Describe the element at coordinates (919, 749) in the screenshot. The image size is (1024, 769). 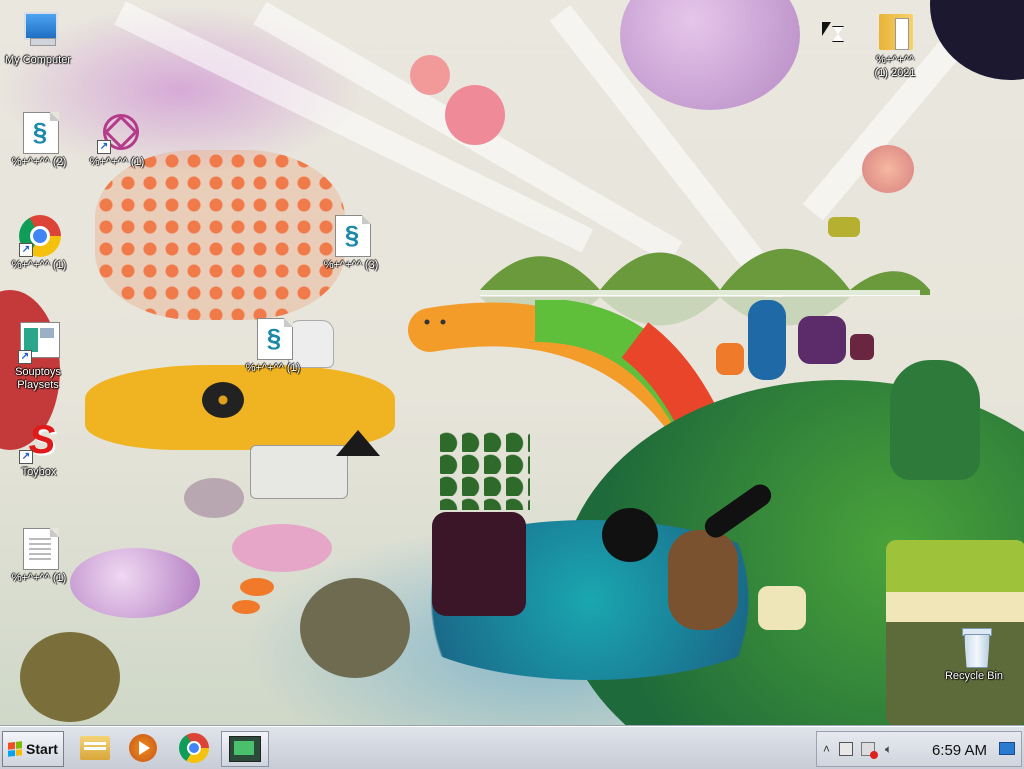
I see `system-tray: ˄ 🔈︎ 6:59 AM` at that location.